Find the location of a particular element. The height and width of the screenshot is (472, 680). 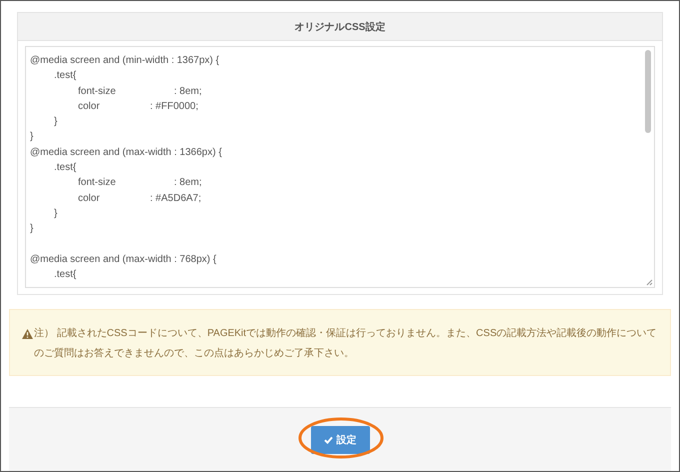

warning-icon is located at coordinates (27, 334).